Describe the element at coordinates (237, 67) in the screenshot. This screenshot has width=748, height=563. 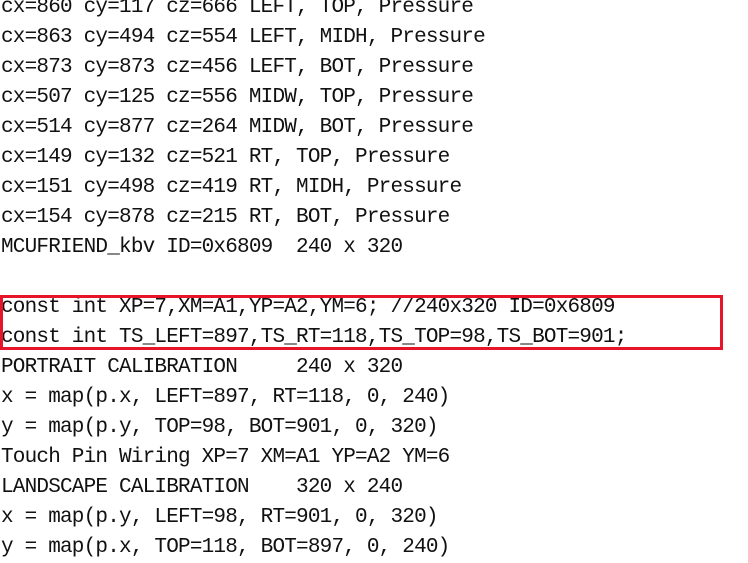
I see `console-line: cx=873 cy=873 cz=456 LEFT, BOT, Pressure` at that location.